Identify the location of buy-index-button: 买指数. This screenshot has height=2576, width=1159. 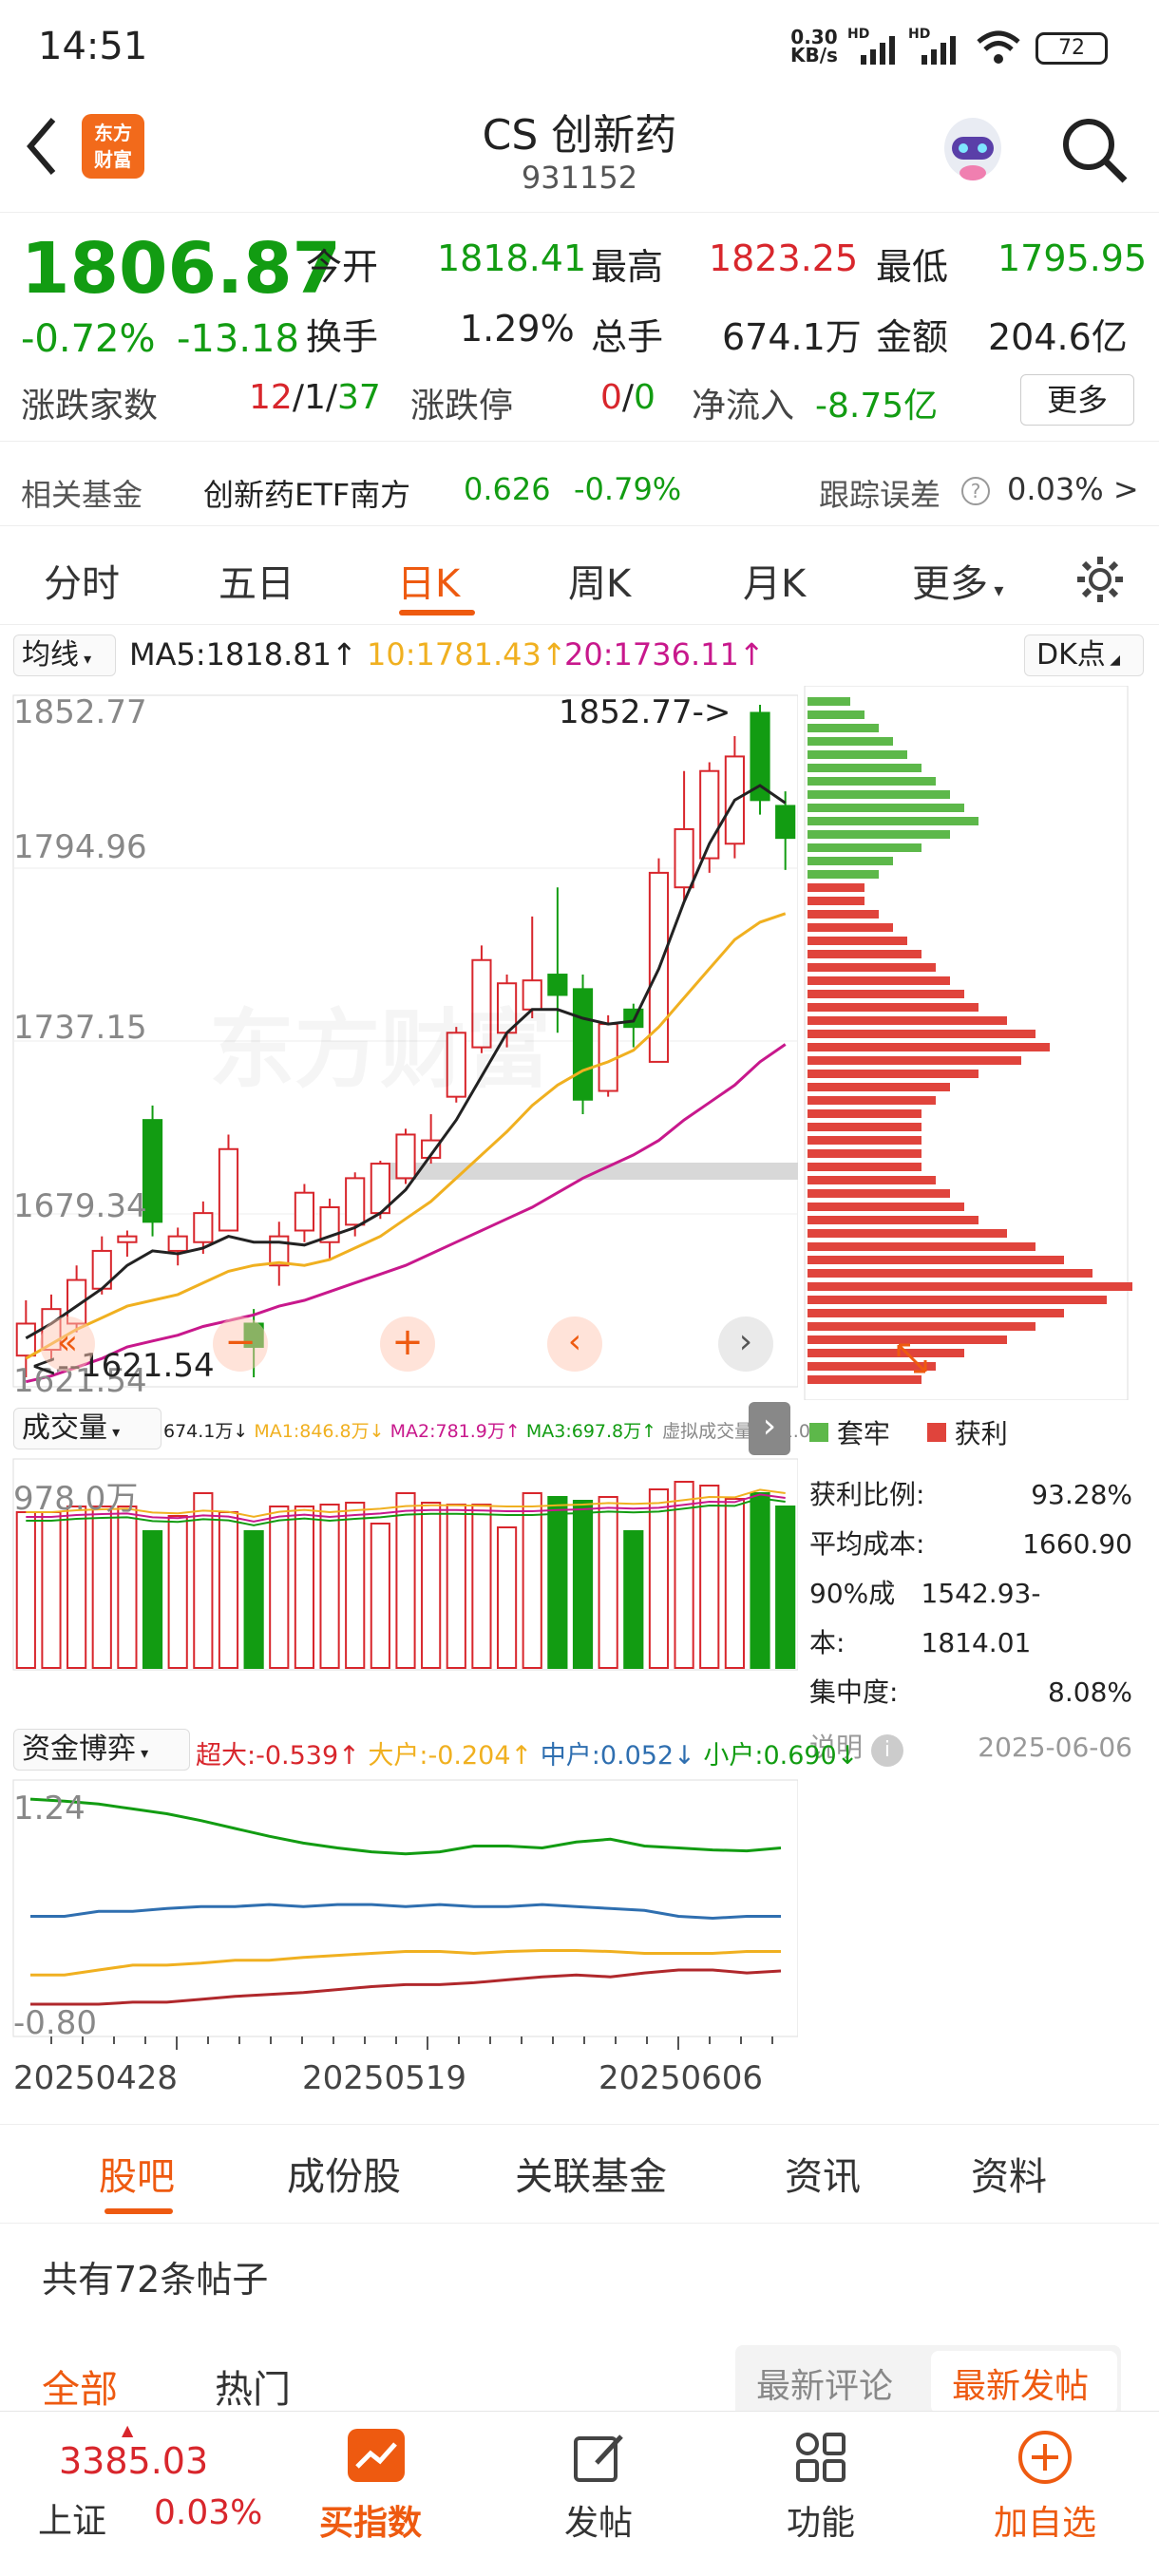
(370, 2520).